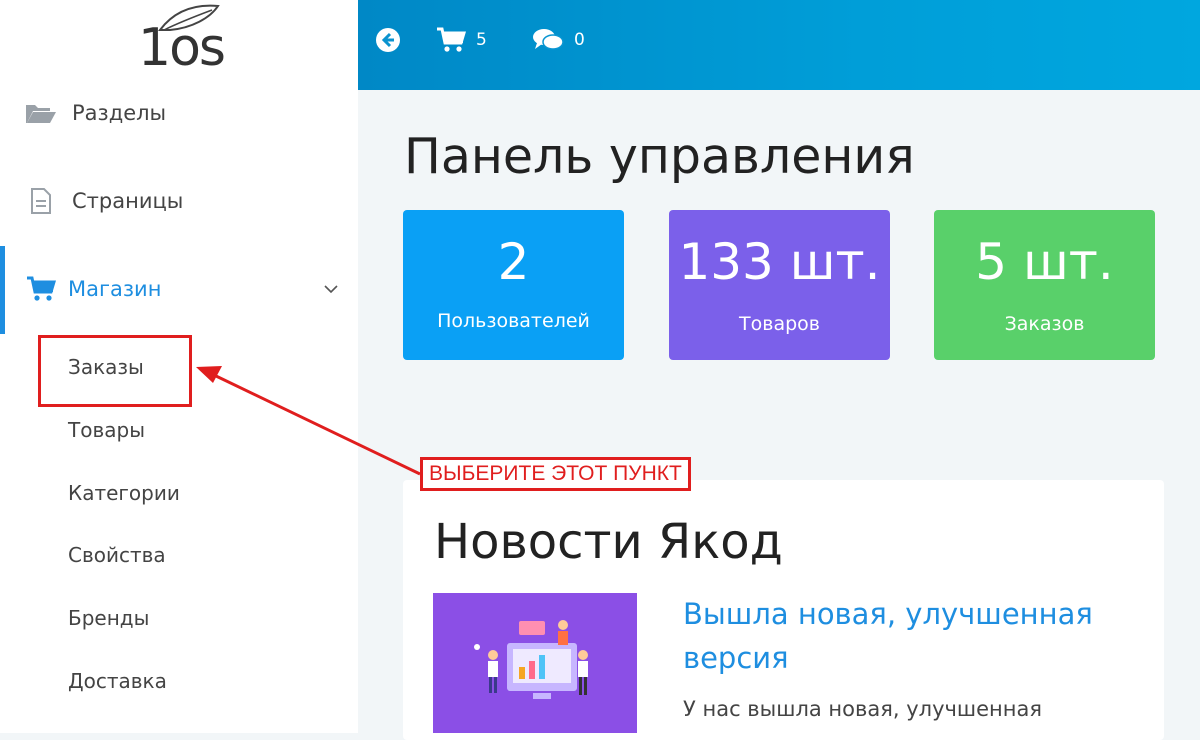 The height and width of the screenshot is (740, 1200). Describe the element at coordinates (659, 156) in the screenshot. I see `page-title: Панель управления` at that location.